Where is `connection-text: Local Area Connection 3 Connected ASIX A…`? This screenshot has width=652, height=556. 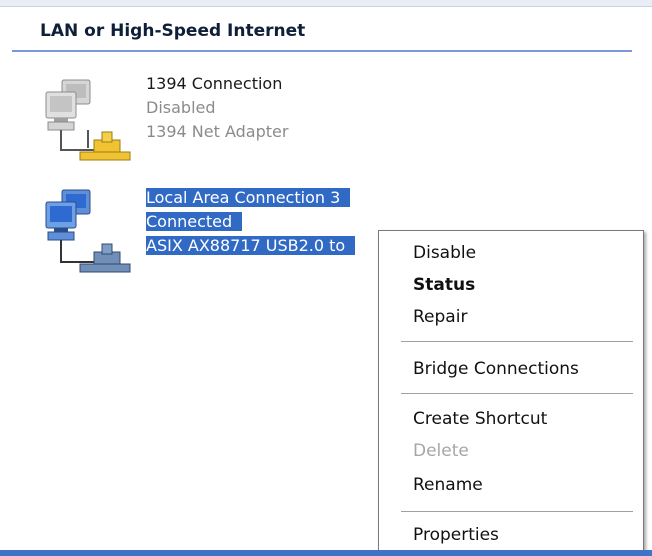
connection-text: Local Area Connection 3 Connected ASIX A… is located at coordinates (251, 222).